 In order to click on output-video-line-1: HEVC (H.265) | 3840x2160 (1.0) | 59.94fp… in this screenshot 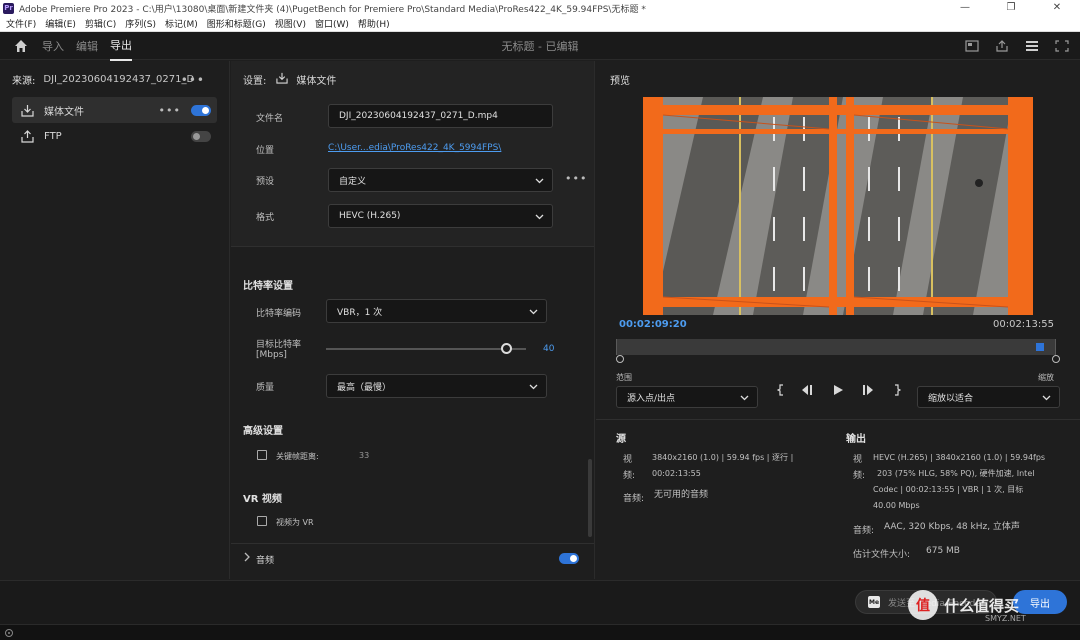, I will do `click(959, 457)`.